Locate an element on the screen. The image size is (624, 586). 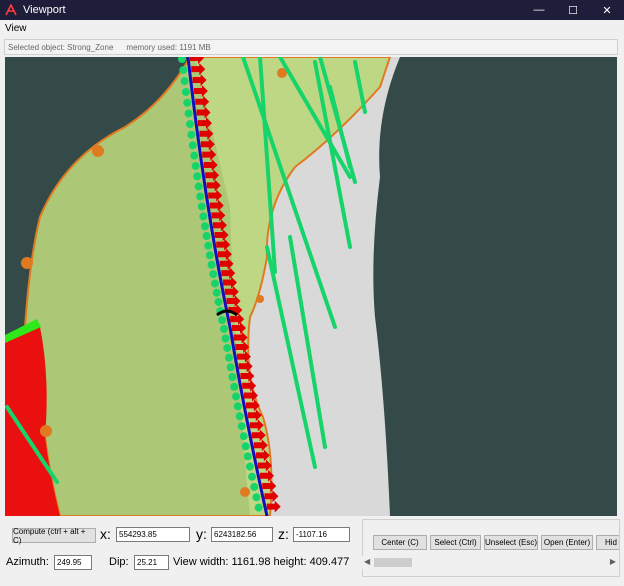
select-button: Select (Ctrl) is located at coordinates (455, 542).